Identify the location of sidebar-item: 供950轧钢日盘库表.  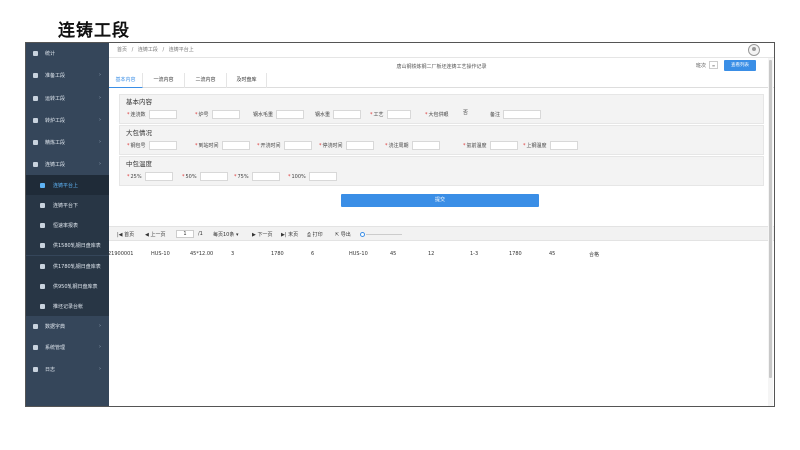
(67, 286).